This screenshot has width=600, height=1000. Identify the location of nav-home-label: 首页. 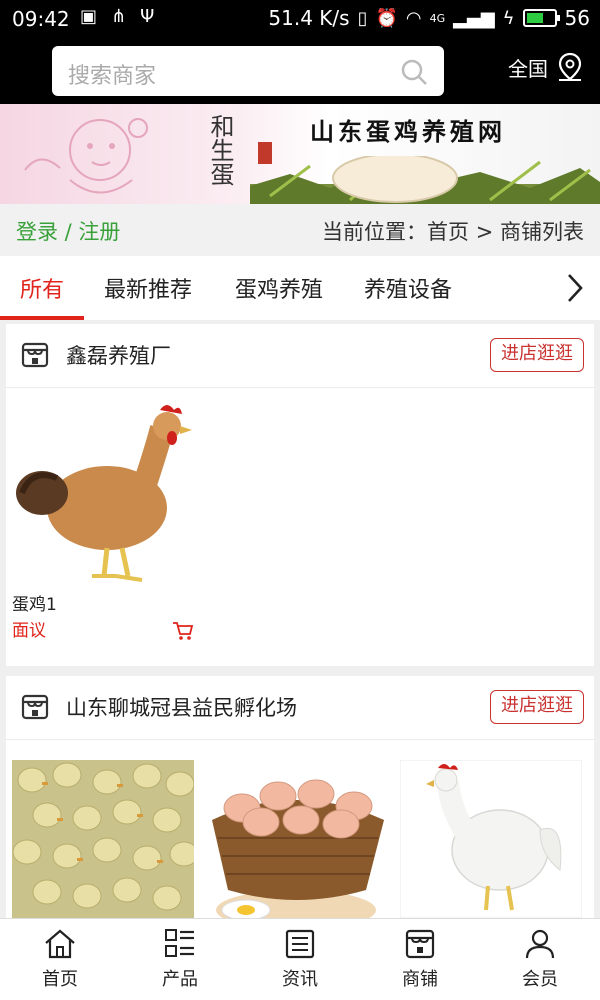
(60, 979).